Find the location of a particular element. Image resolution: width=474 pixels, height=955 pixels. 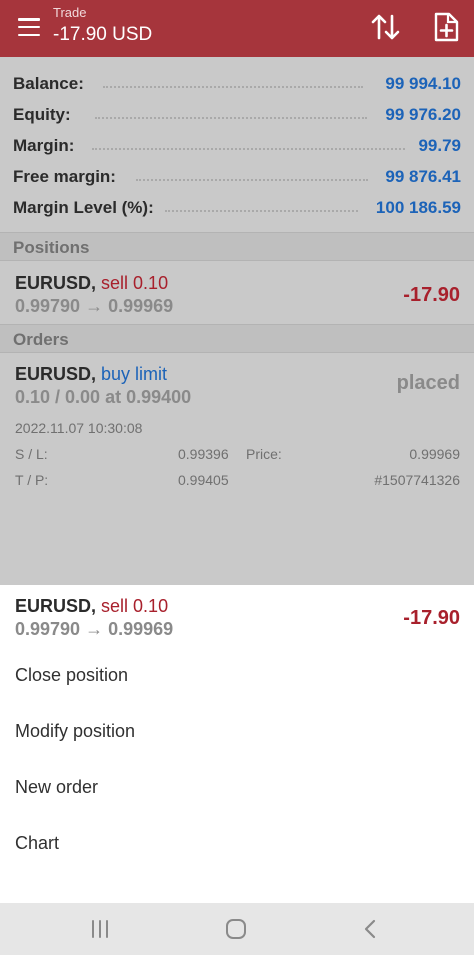

orders-title: Orders is located at coordinates (41, 339).